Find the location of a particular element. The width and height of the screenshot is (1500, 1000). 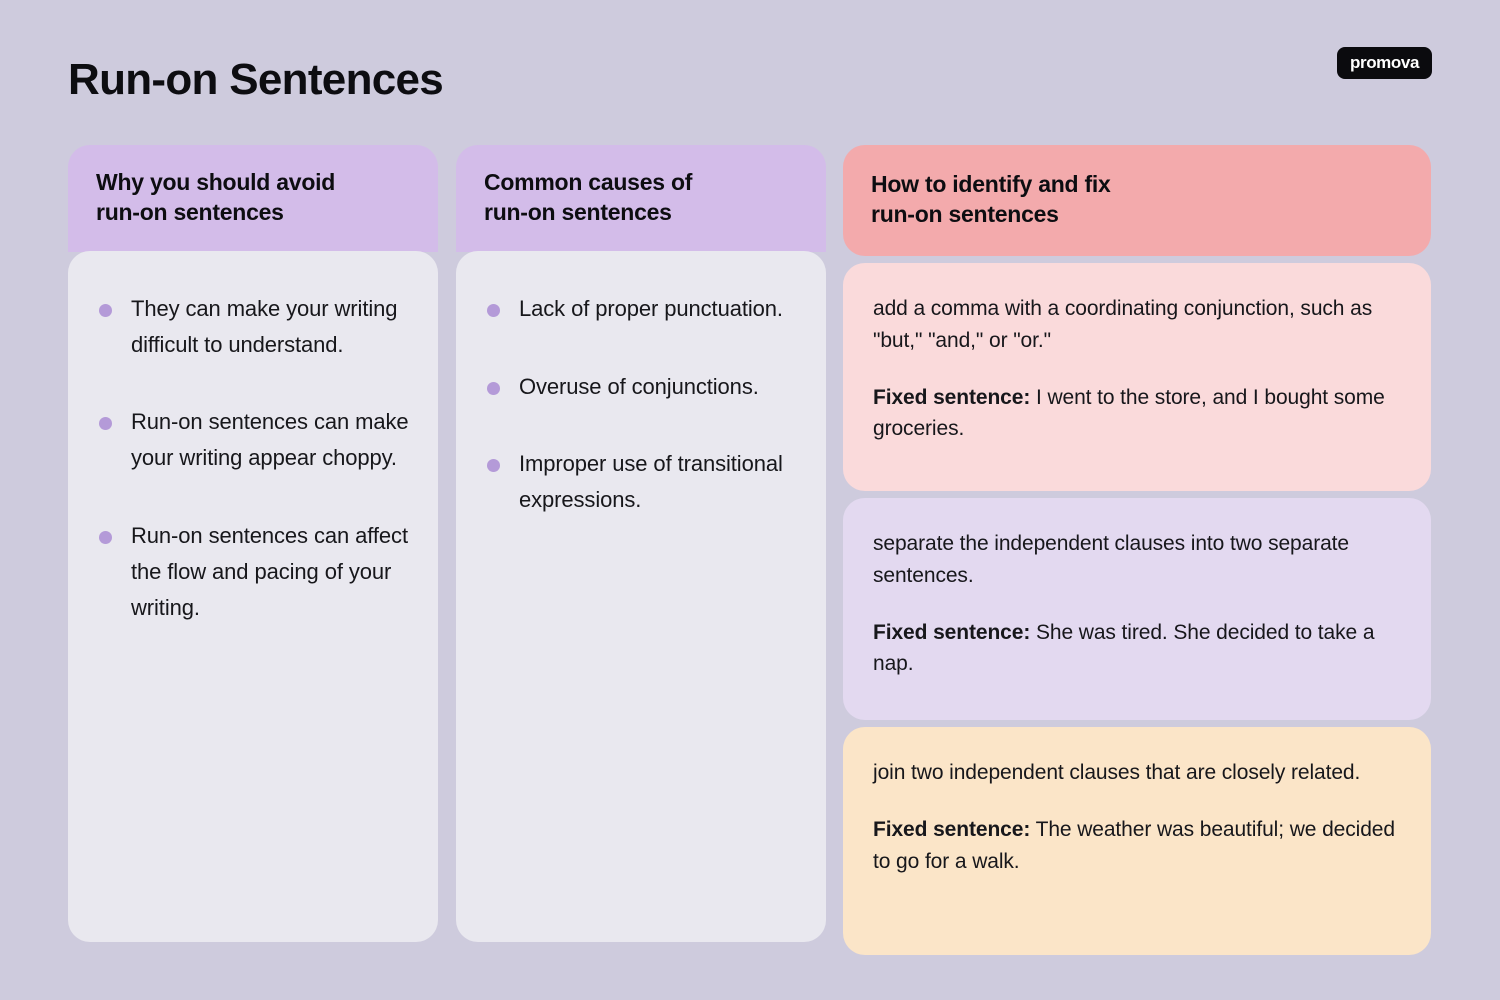

column-header-common-causes: Common causes of run-on sentences is located at coordinates (641, 198).